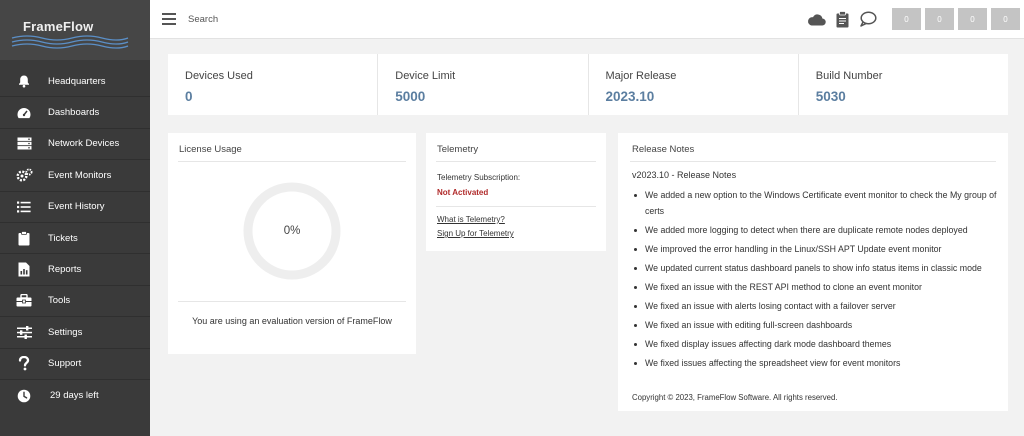 The width and height of the screenshot is (1024, 436). I want to click on stat-device-limit: Device Limit 5000, so click(483, 84).